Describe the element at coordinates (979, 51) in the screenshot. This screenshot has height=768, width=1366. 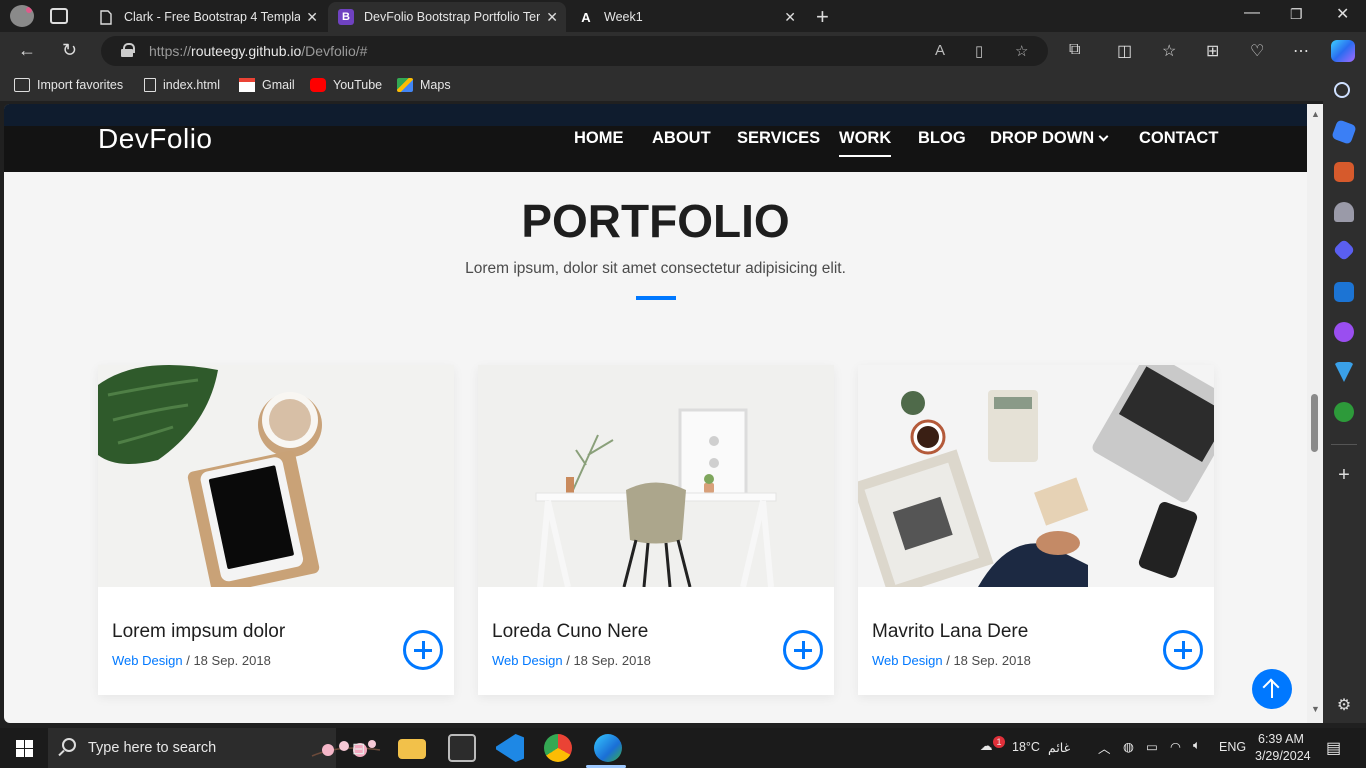
I see `immersive-reader-icon: ▯` at that location.